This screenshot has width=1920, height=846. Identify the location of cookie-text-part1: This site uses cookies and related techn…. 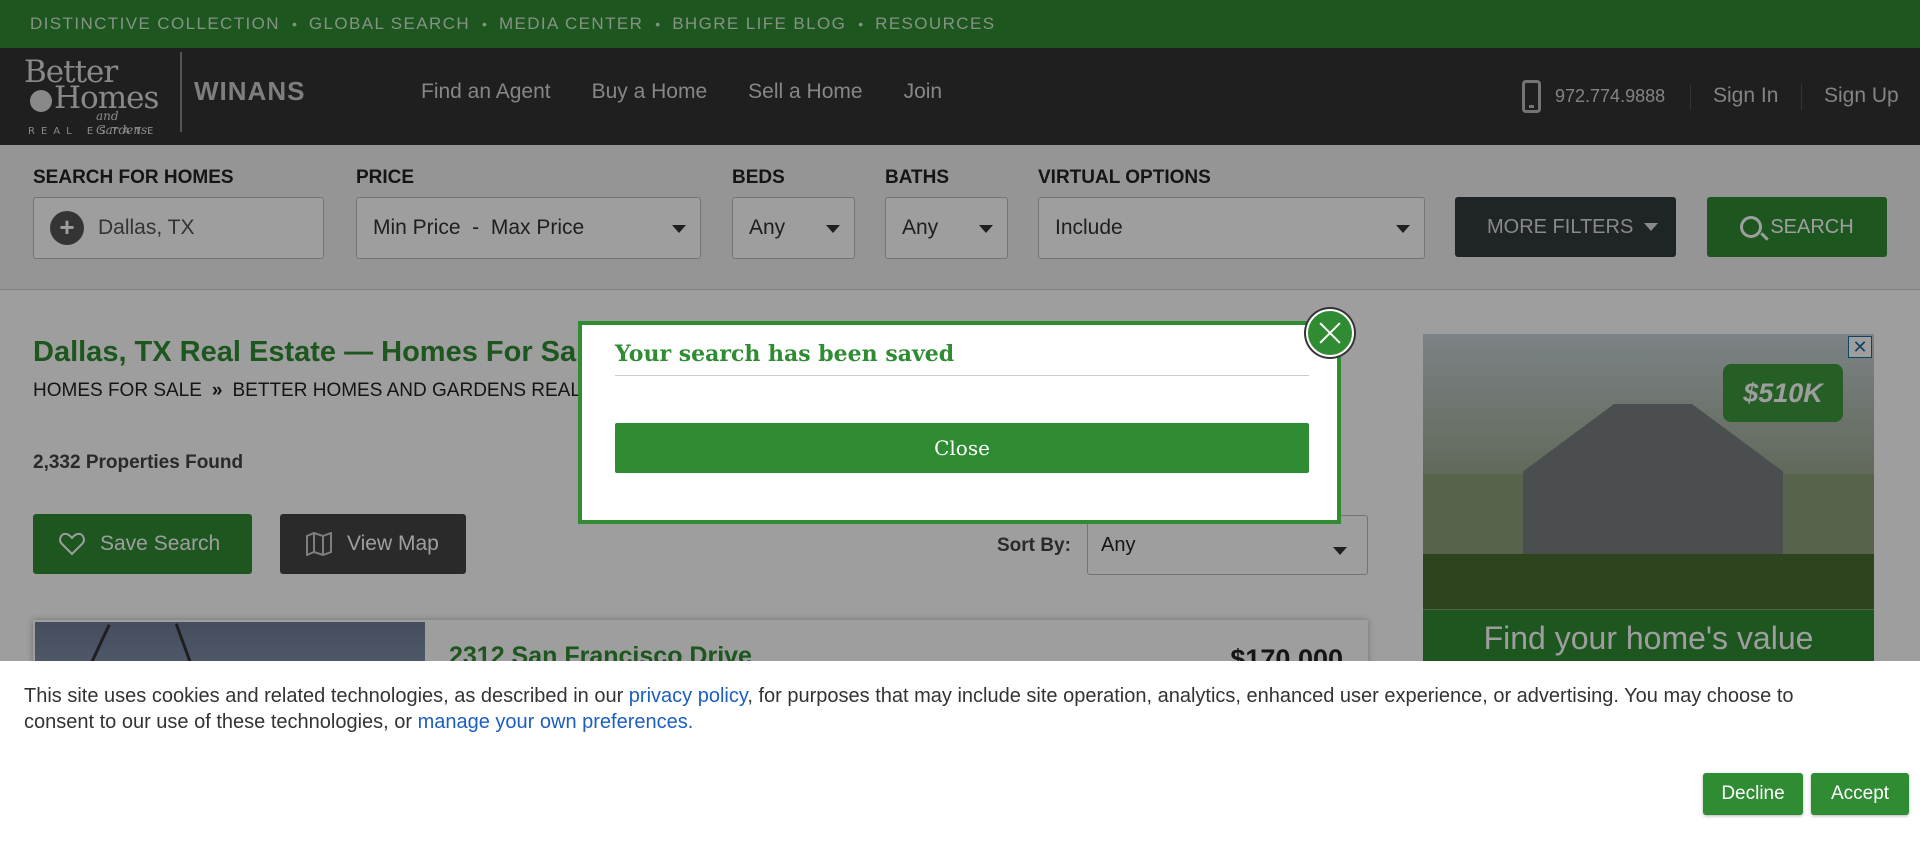
(326, 696).